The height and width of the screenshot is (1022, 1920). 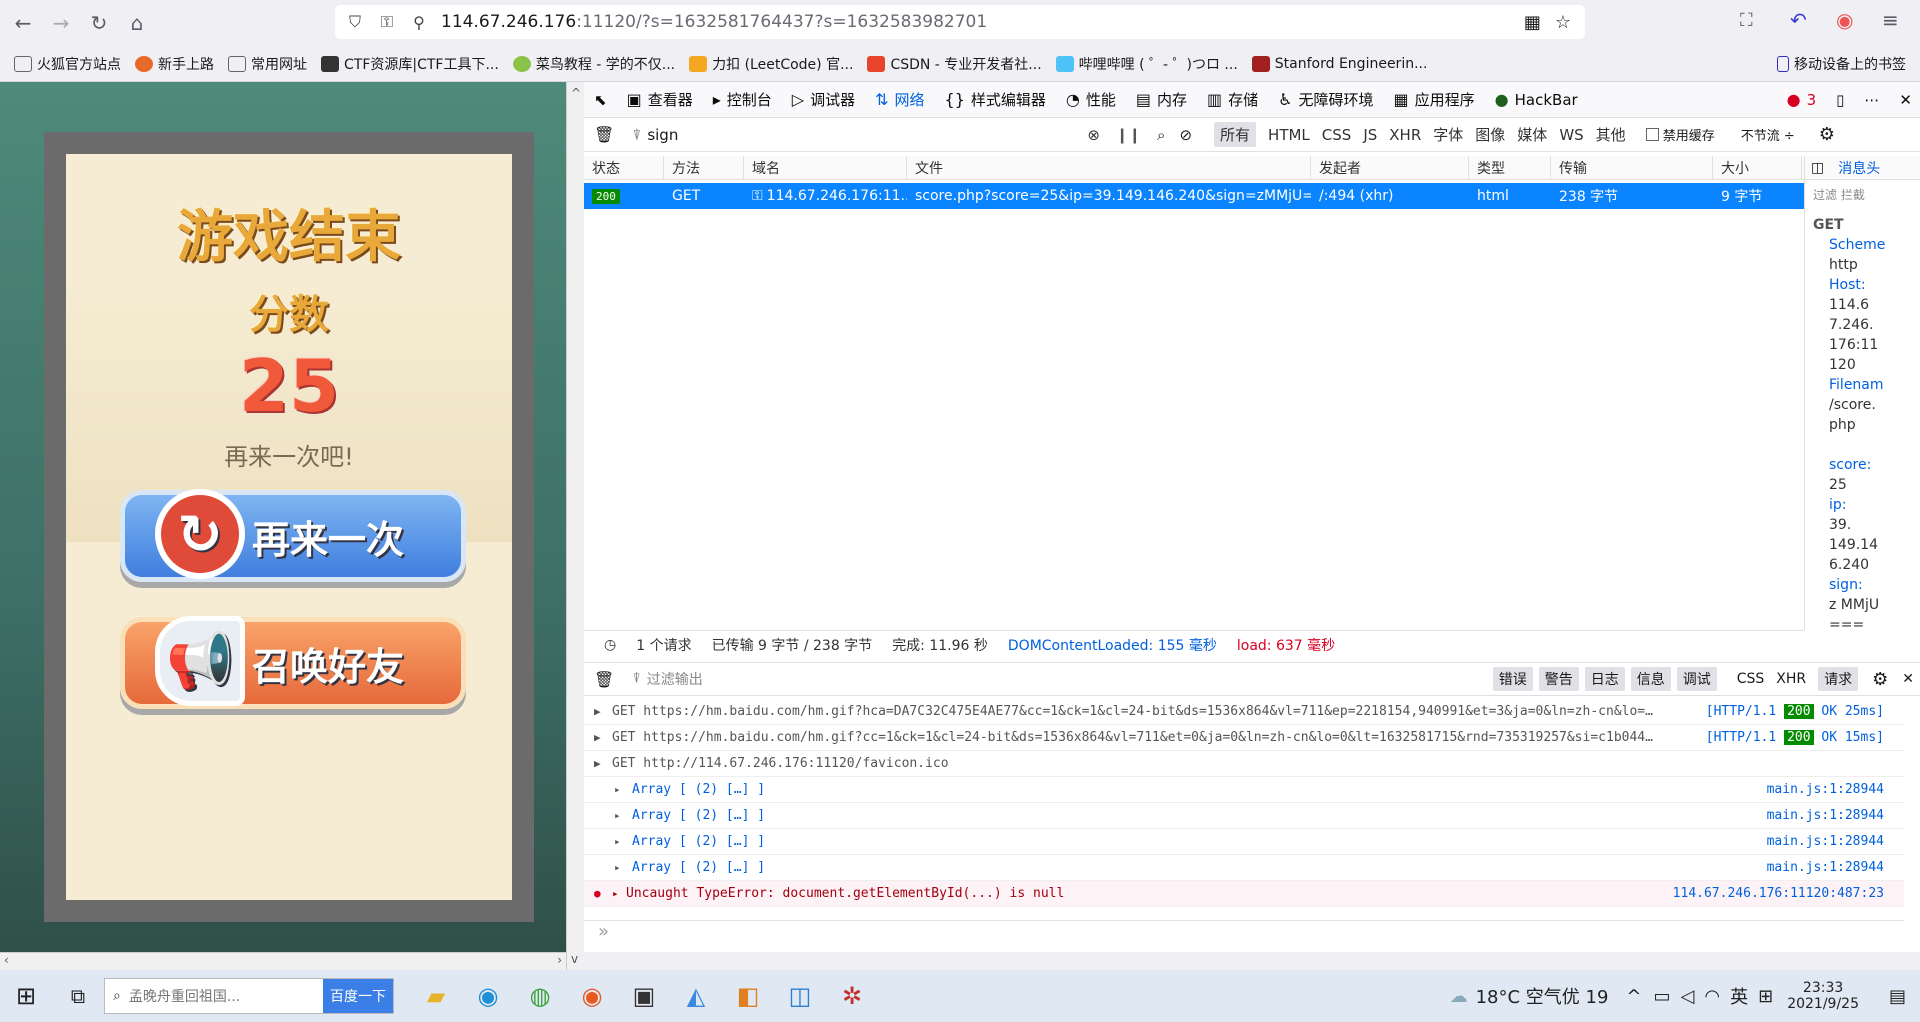 I want to click on close-devtools-icon: ✕, so click(x=1905, y=100).